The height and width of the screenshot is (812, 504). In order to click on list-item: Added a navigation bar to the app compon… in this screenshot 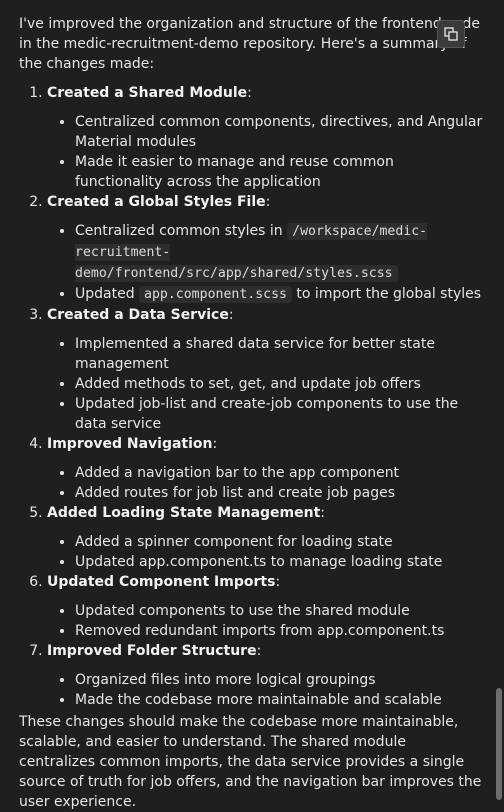, I will do `click(279, 473)`.